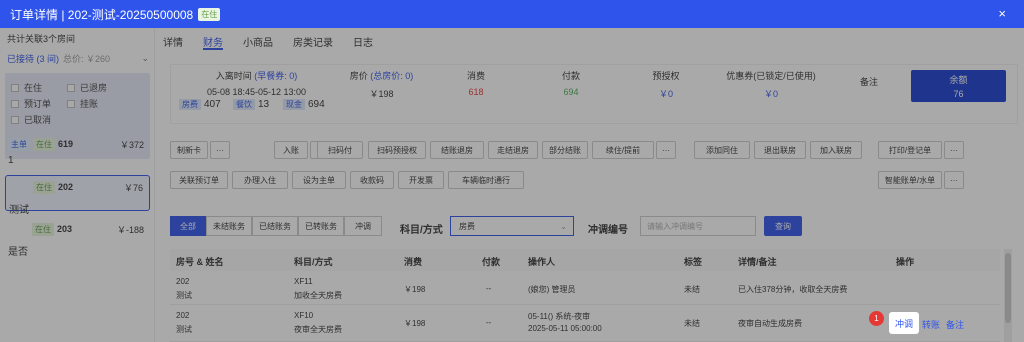 This screenshot has width=1024, height=342. I want to click on add-cohabit-button: 添加同住, so click(722, 150).